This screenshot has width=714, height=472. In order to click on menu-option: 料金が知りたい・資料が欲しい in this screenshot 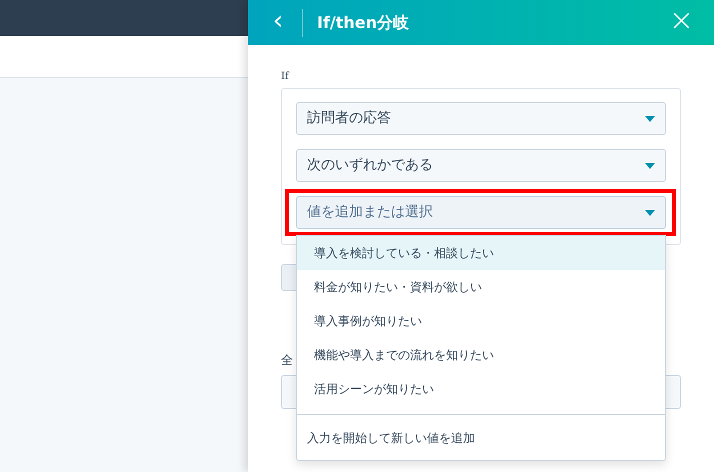, I will do `click(481, 287)`.